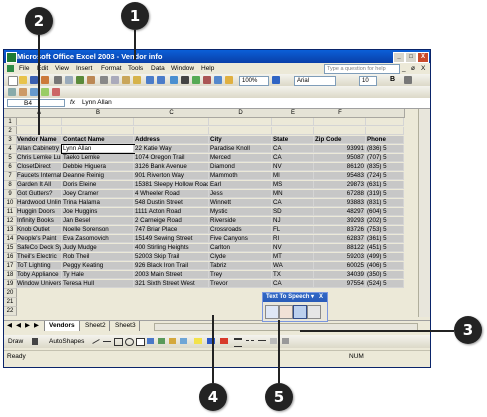 This screenshot has height=417, width=487. What do you see at coordinates (240, 239) in the screenshot?
I see `table-cell: Five Canyons` at bounding box center [240, 239].